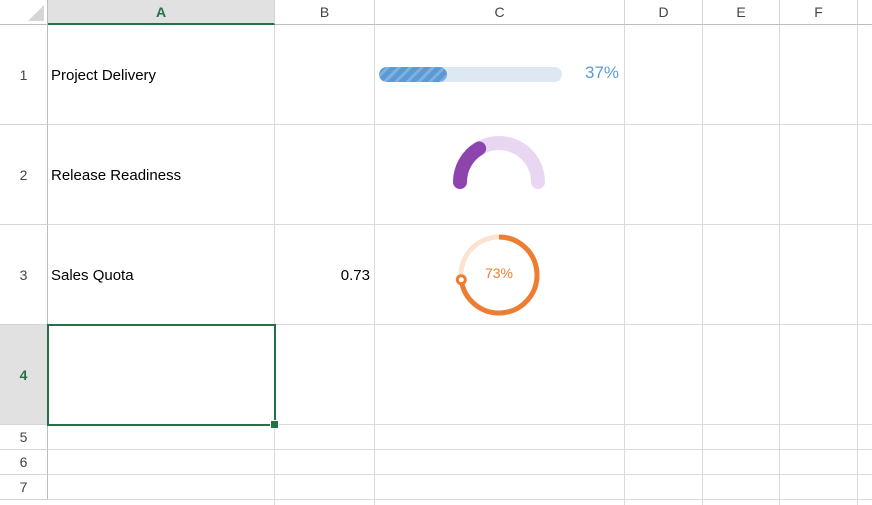  I want to click on cell-a3: Sales Quota, so click(161, 275).